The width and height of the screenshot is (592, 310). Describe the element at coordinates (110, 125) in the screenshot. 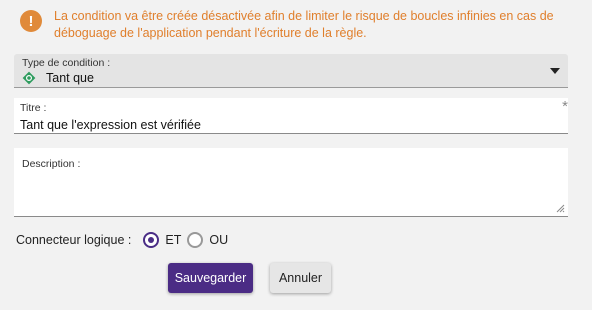

I see `title-input: Tant que l'expression est vérifiée` at that location.